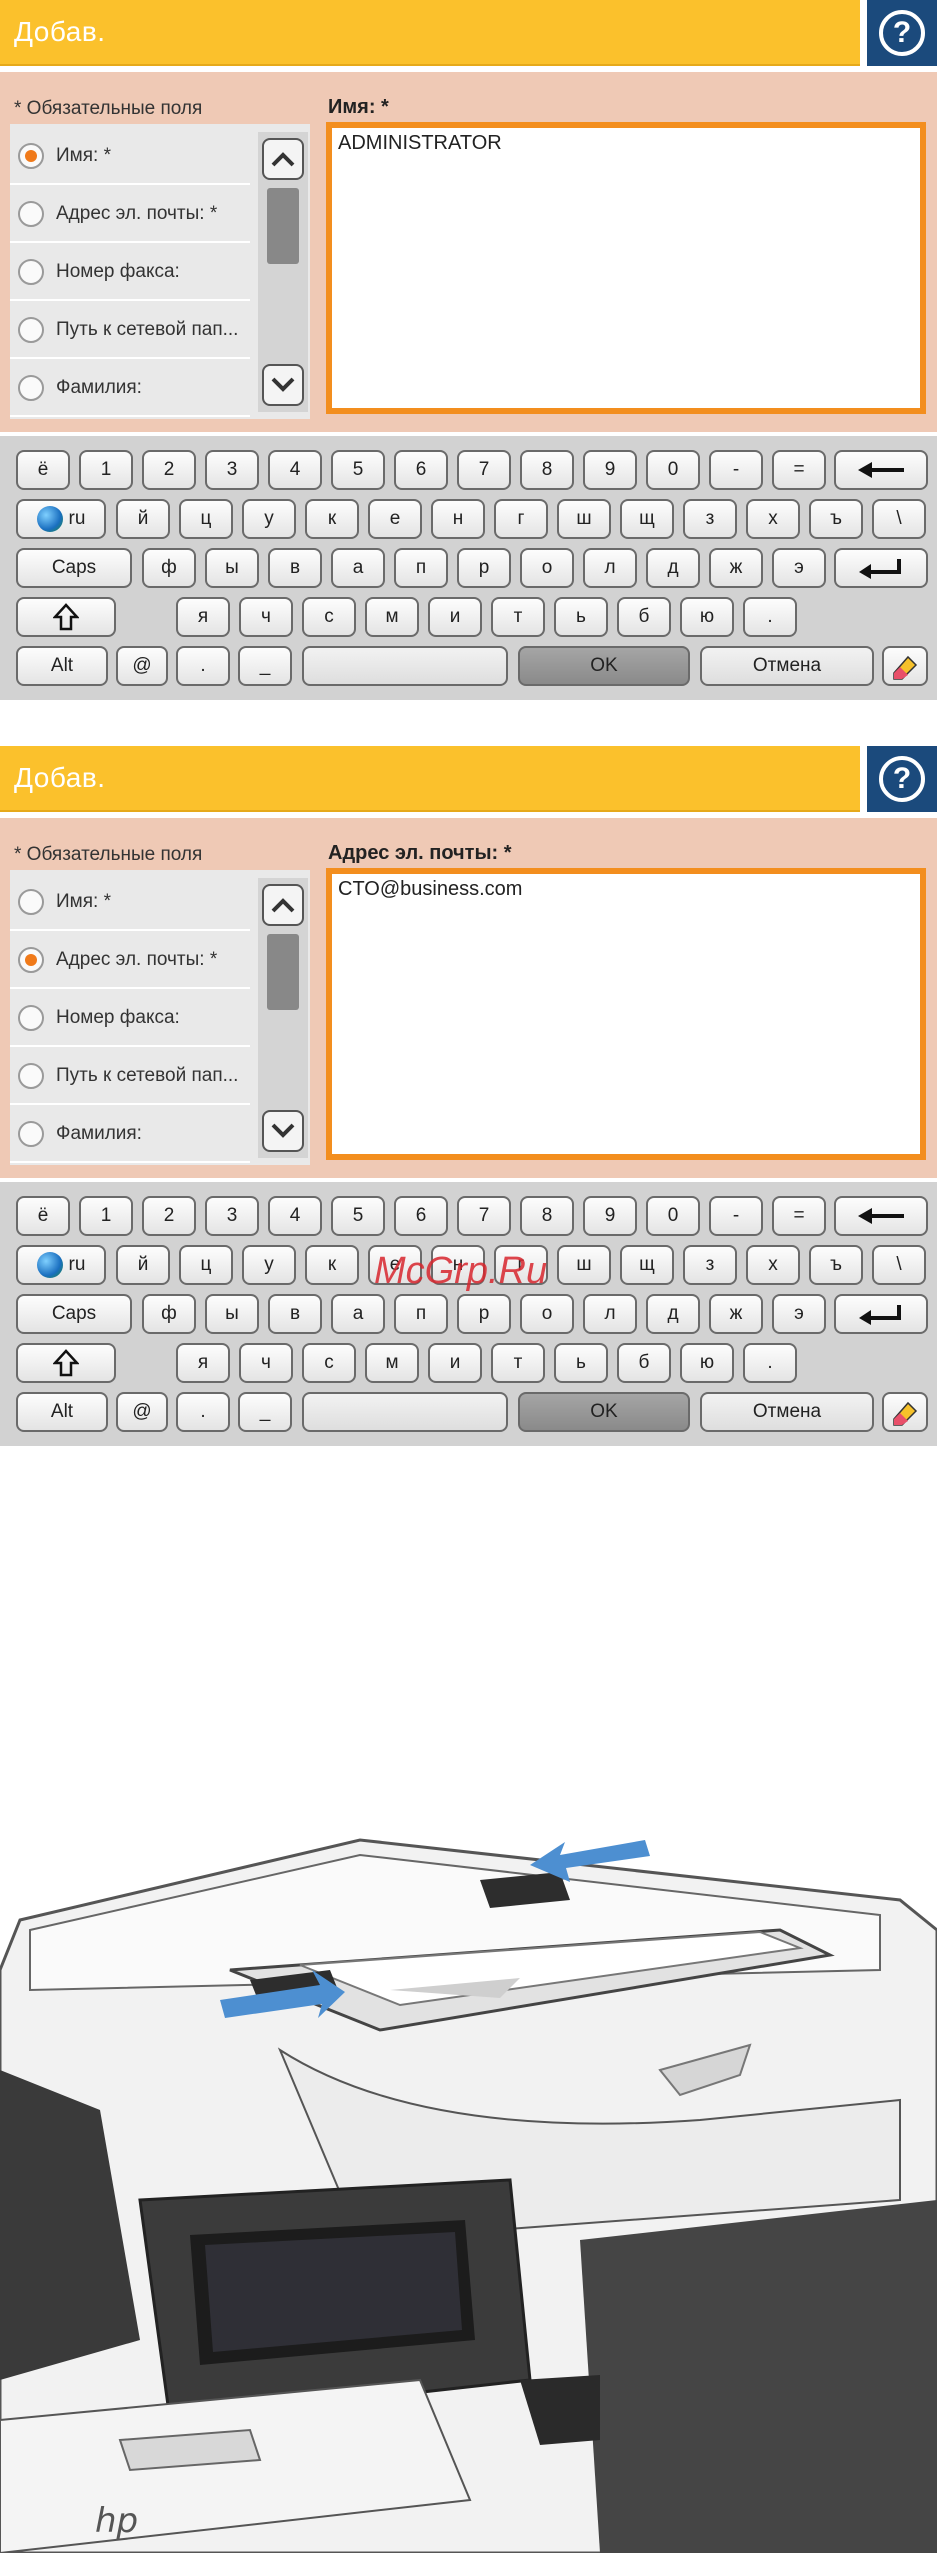 Image resolution: width=937 pixels, height=2553 pixels. I want to click on key-7: 6, so click(421, 1216).